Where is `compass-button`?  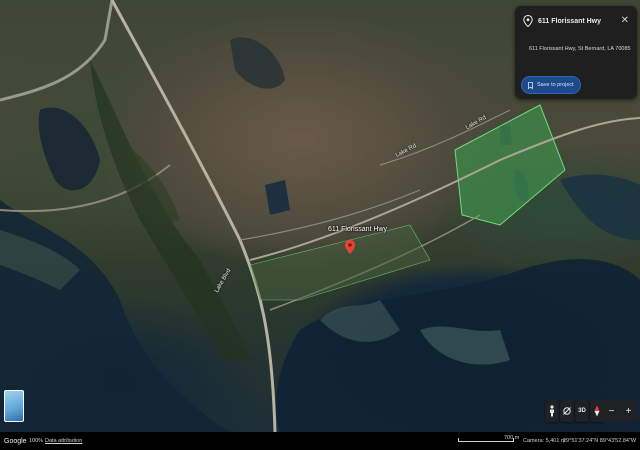
compass-button is located at coordinates (597, 411).